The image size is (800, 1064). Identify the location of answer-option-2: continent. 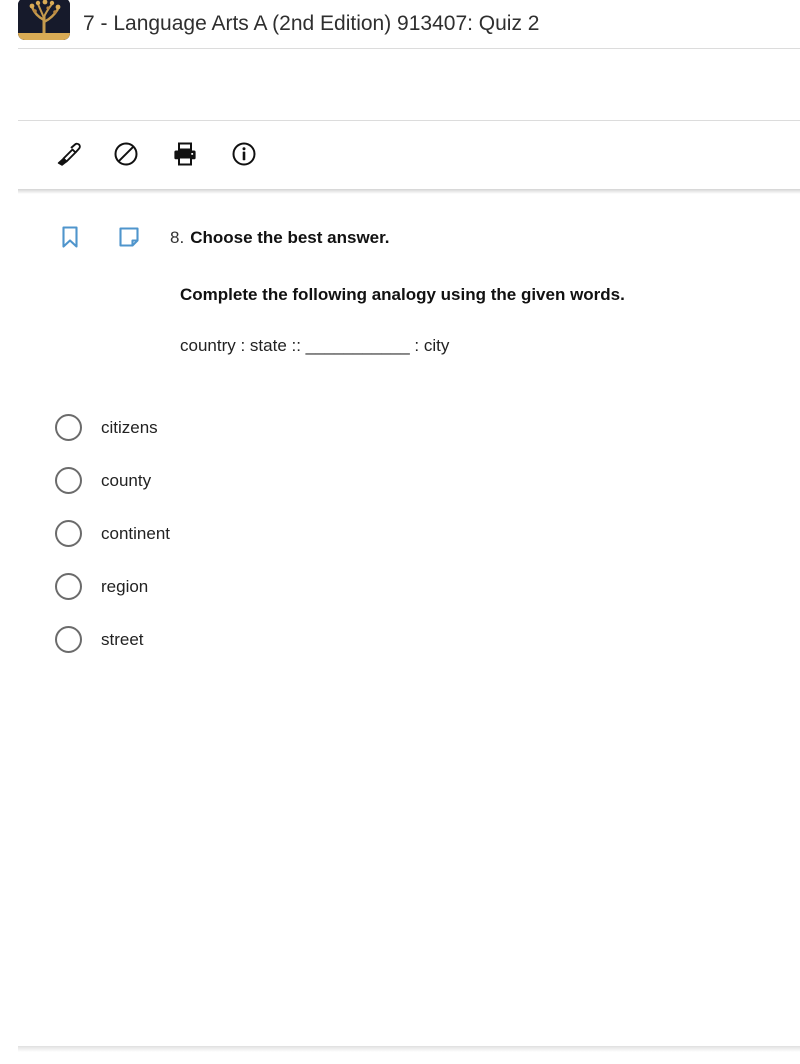
(427, 533).